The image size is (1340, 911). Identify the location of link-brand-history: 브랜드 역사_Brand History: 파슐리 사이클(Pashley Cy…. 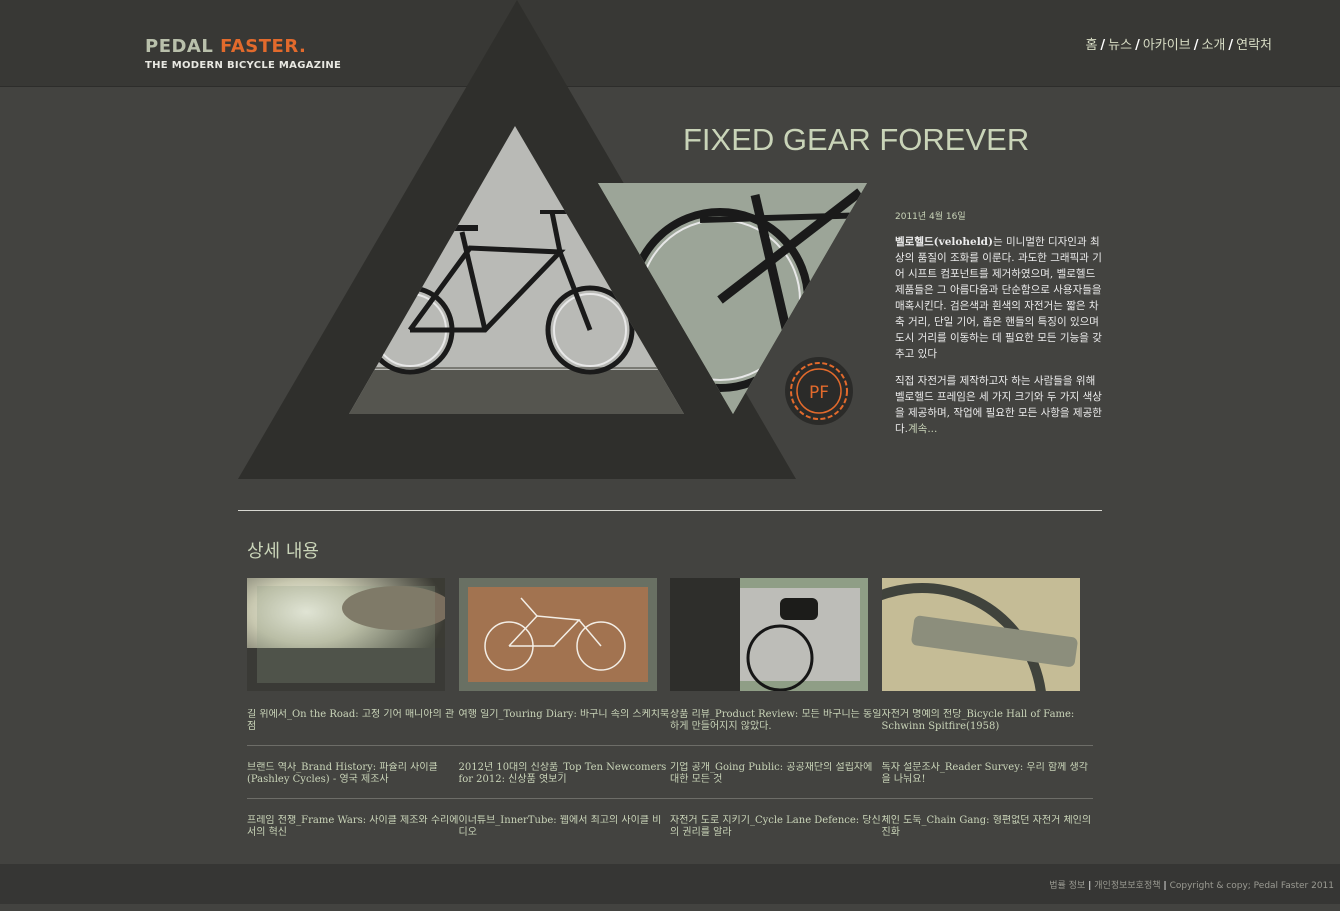
(353, 780).